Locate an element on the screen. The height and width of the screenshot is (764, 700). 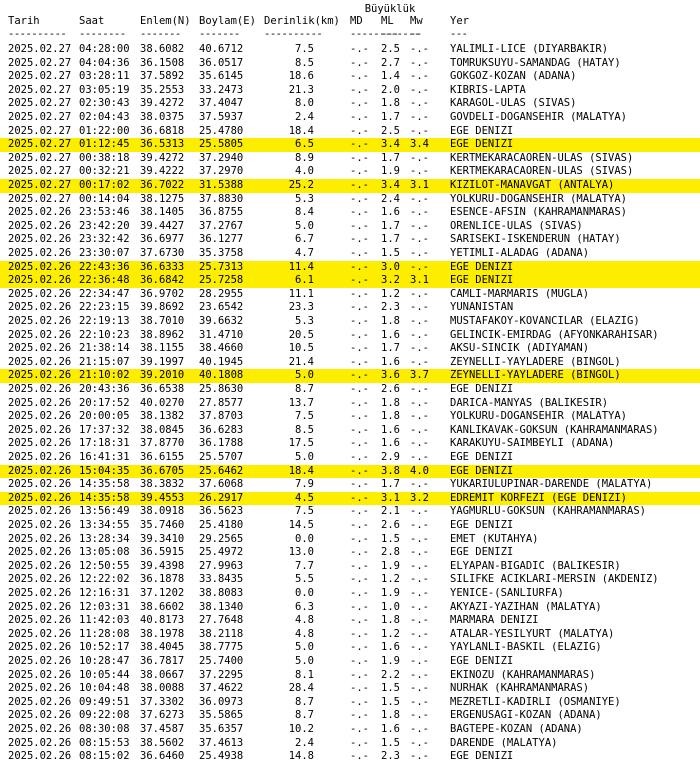
cell-time: 02:30:43 is located at coordinates (104, 103).